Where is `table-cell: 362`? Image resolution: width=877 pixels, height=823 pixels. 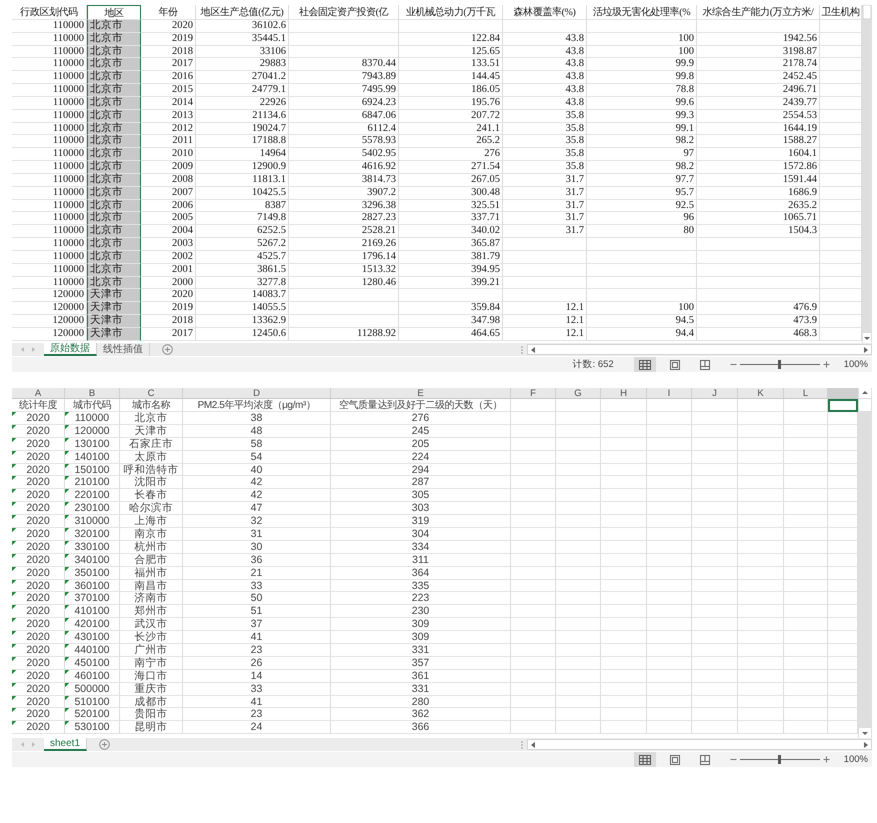
table-cell: 362 is located at coordinates (421, 715).